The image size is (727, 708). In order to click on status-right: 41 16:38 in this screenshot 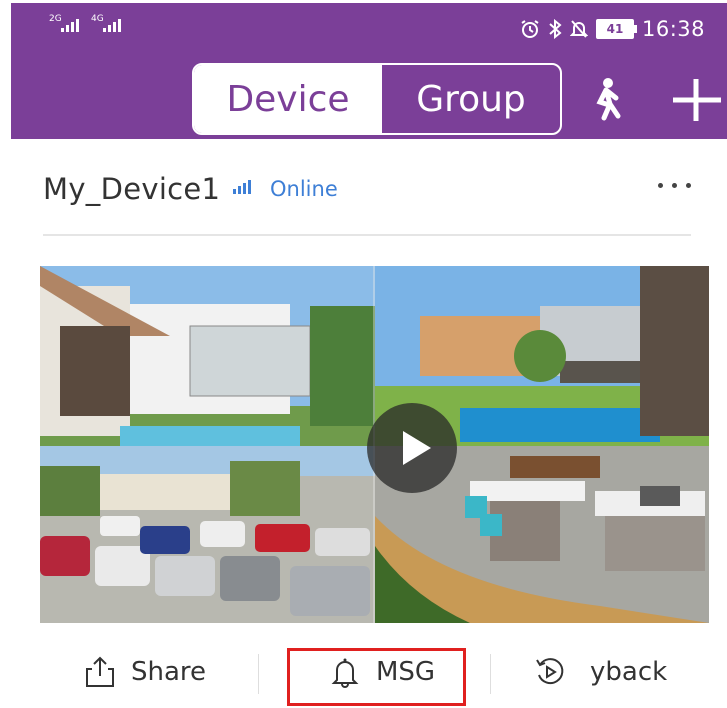, I will do `click(612, 29)`.